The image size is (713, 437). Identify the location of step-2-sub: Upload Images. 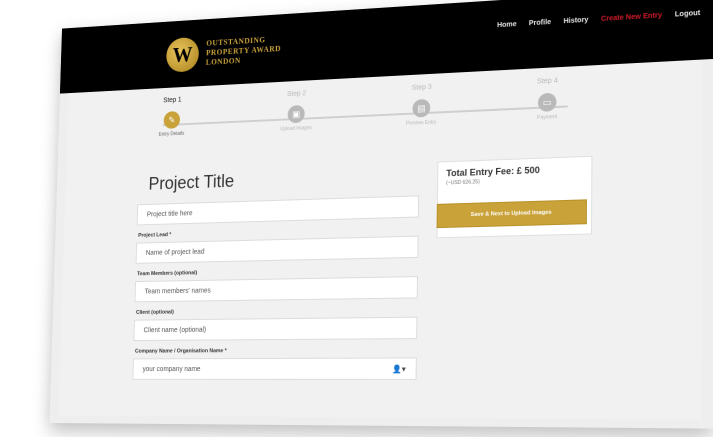
(296, 129).